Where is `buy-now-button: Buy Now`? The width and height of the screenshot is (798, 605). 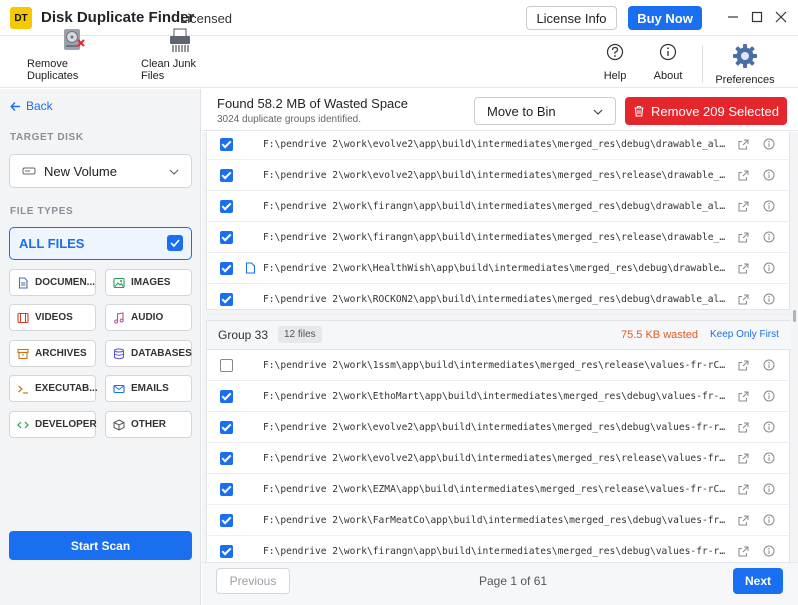 buy-now-button: Buy Now is located at coordinates (665, 18).